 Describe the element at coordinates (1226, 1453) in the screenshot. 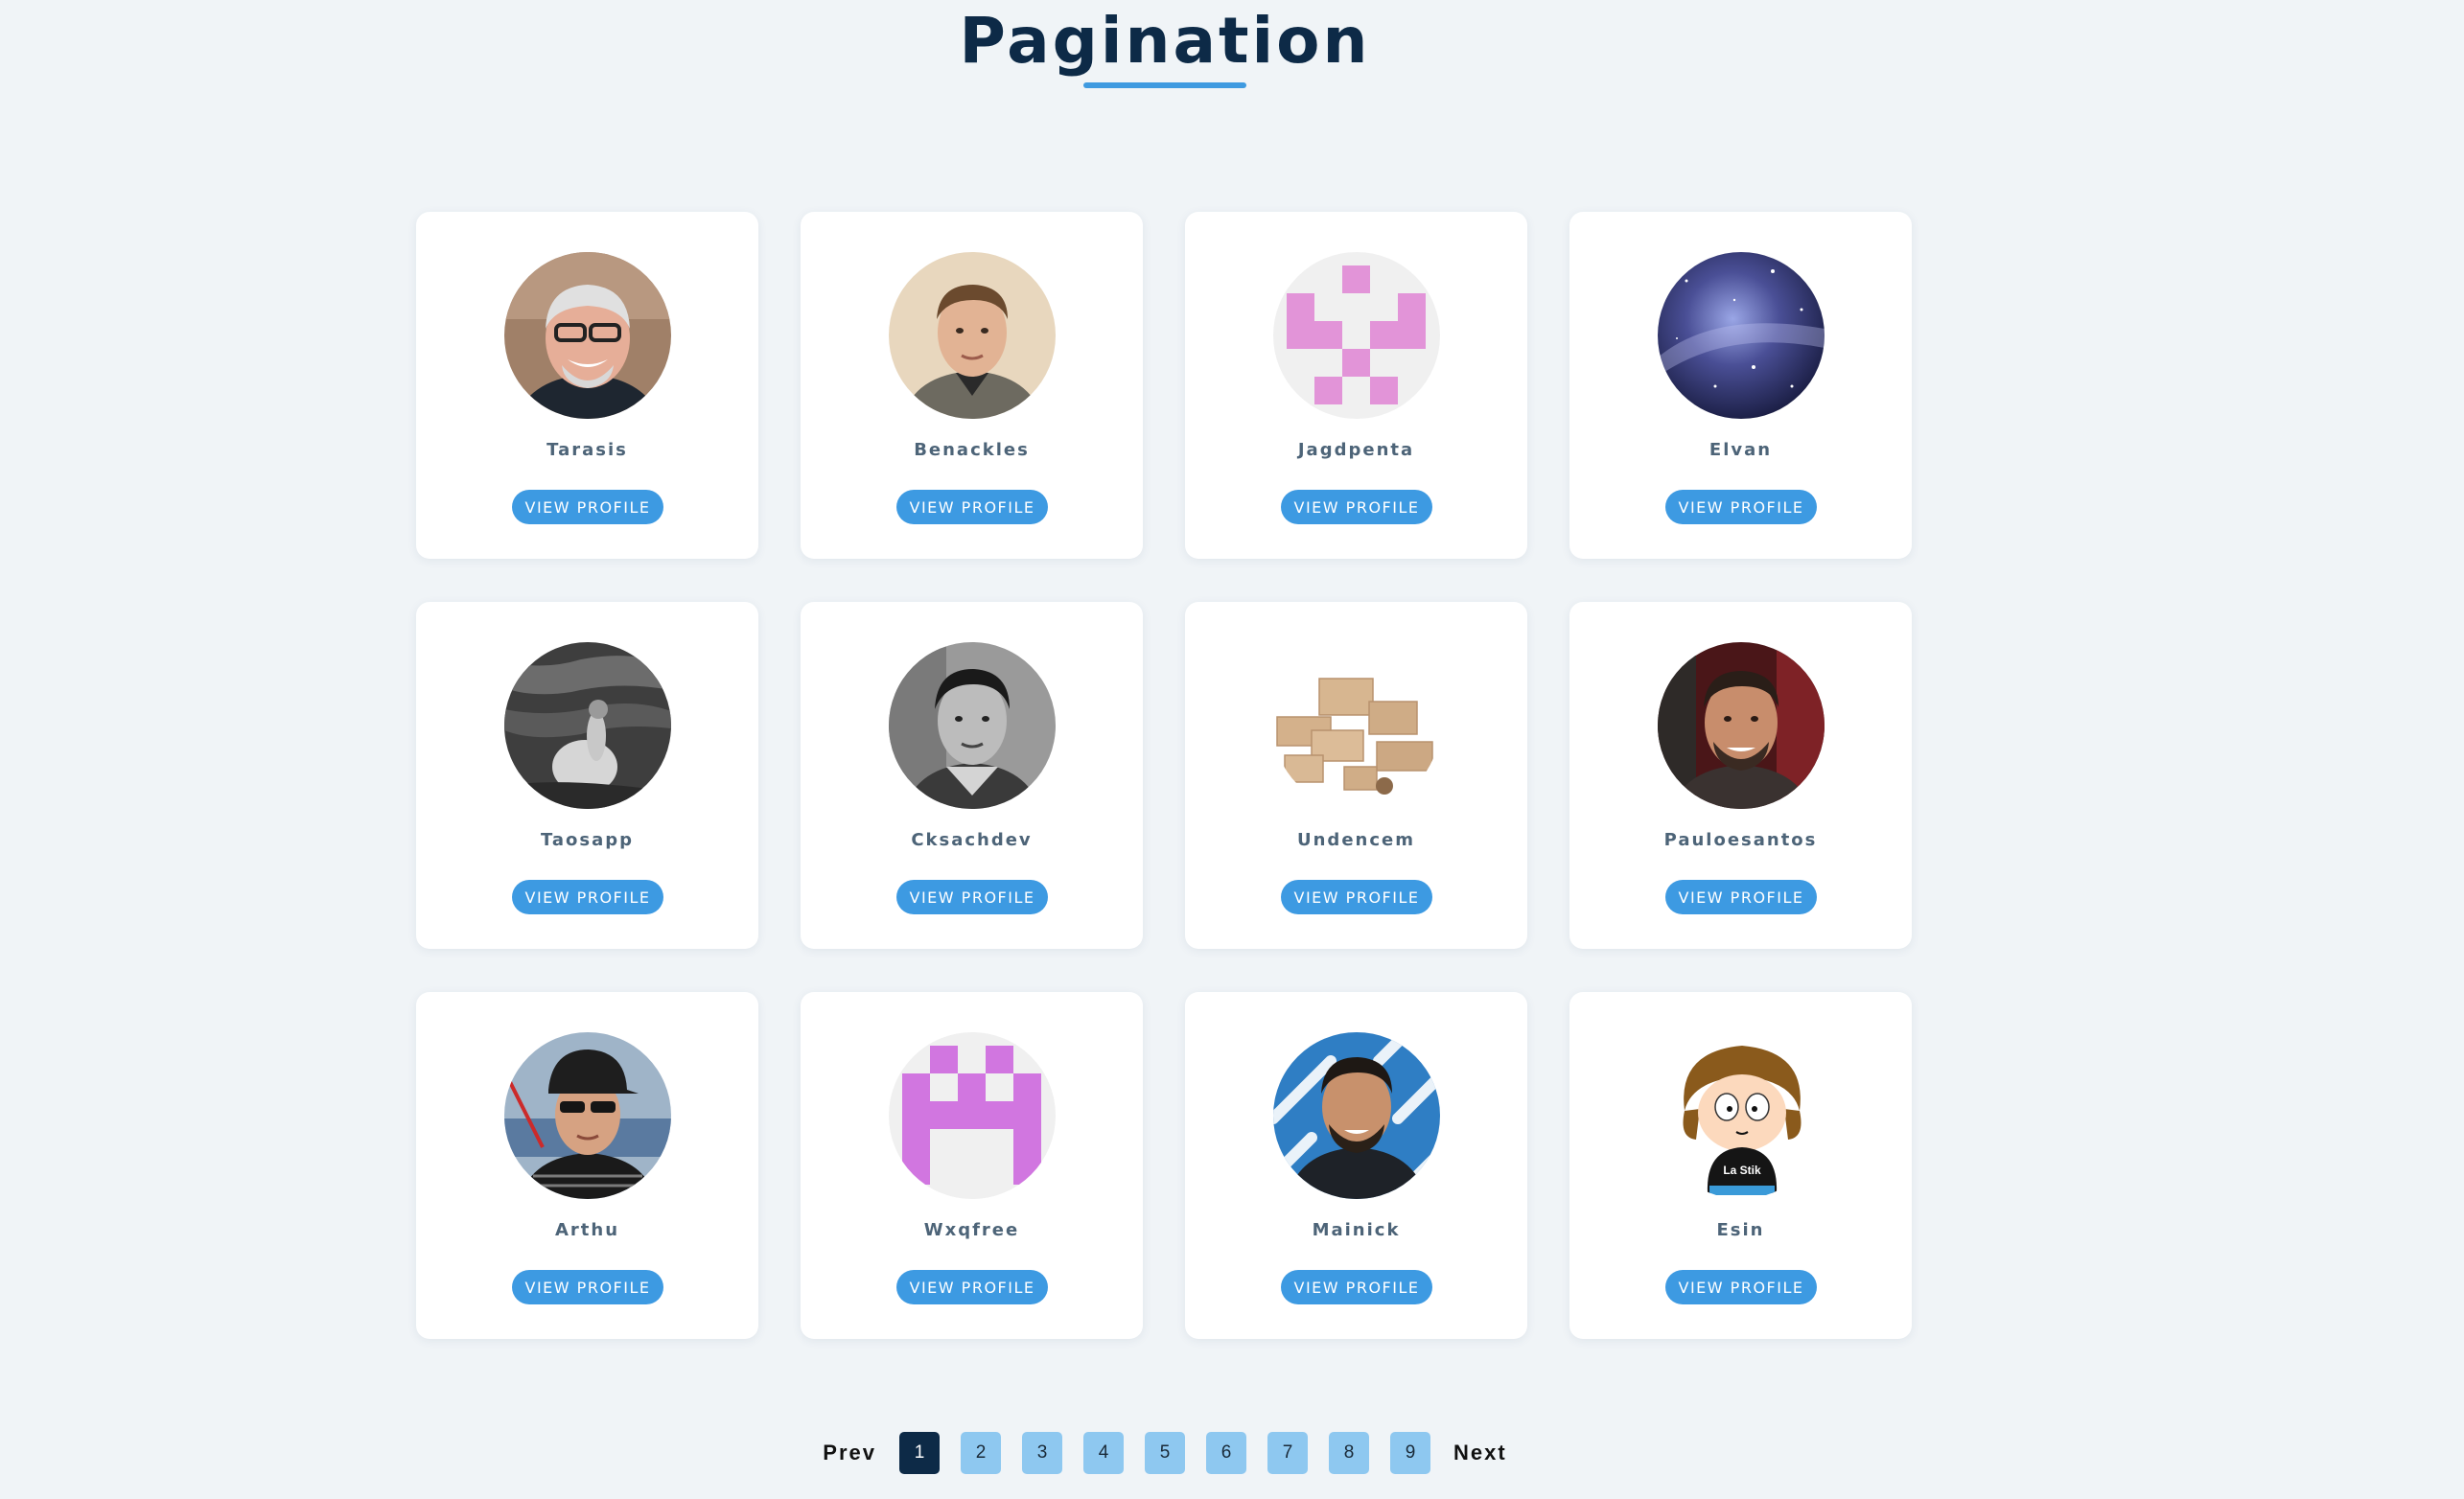

I see `page-button-6: 6` at that location.